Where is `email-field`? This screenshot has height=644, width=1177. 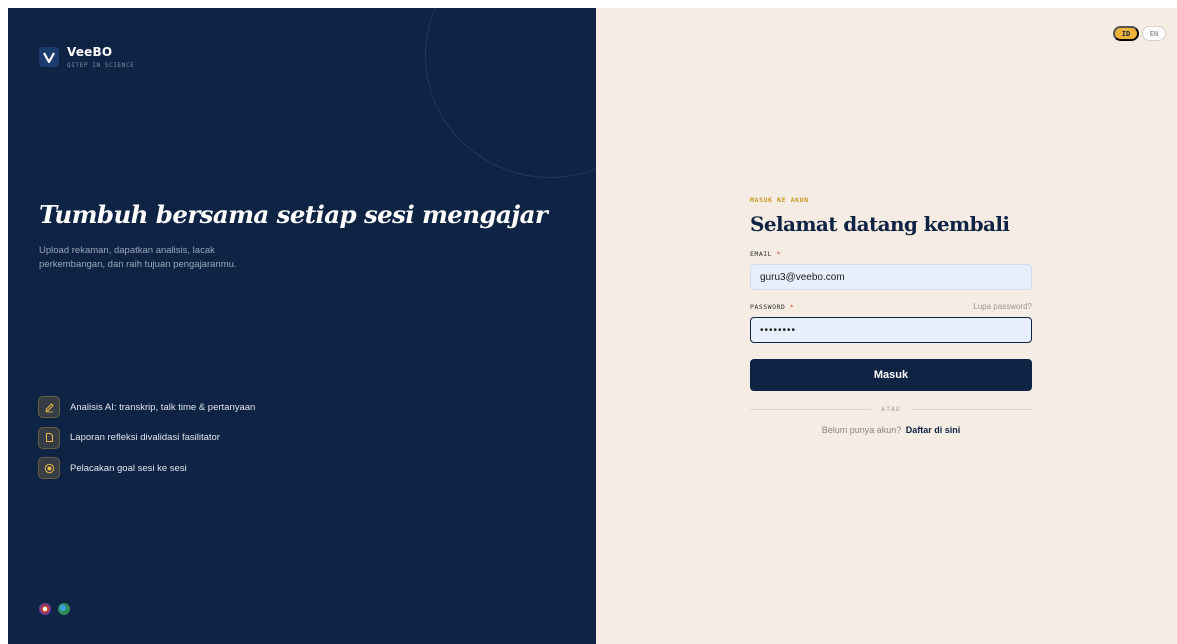
email-field is located at coordinates (891, 277).